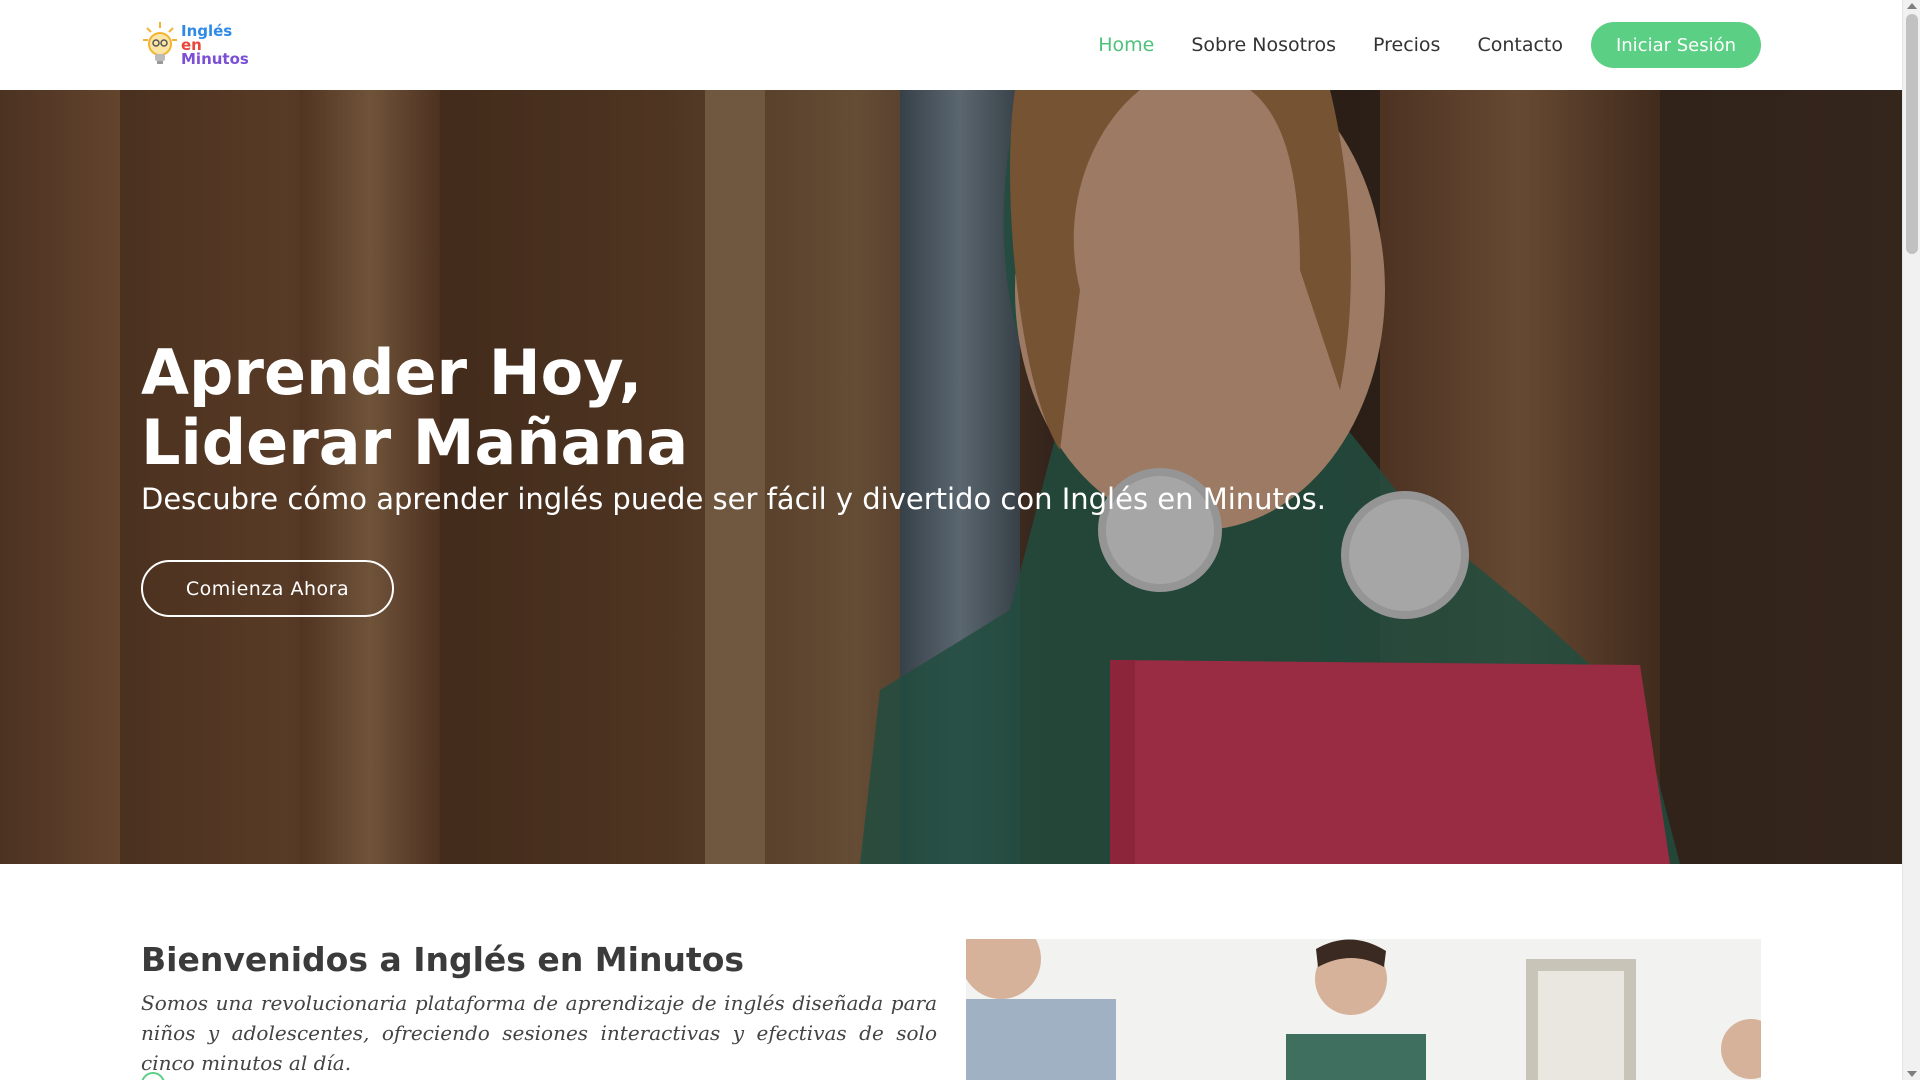 This screenshot has width=1920, height=1080. Describe the element at coordinates (215, 46) in the screenshot. I see `logo-text: Inglés en Minutos` at that location.